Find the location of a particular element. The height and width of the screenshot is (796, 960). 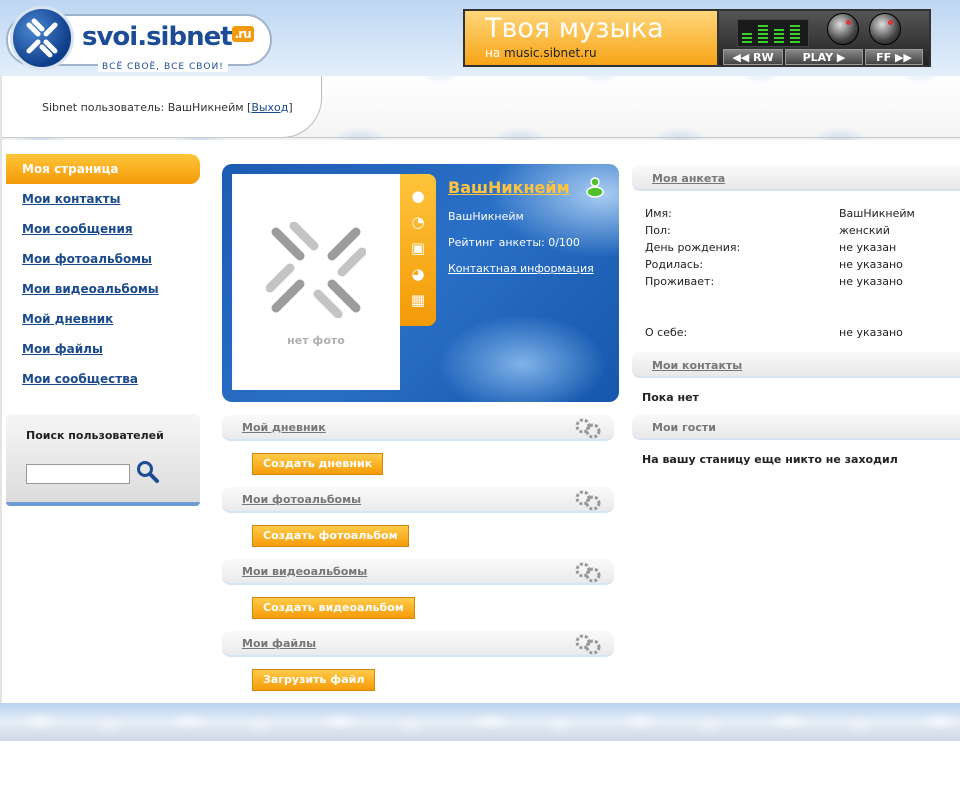

sidebar-item-diary: Мой дневник is located at coordinates (103, 319).